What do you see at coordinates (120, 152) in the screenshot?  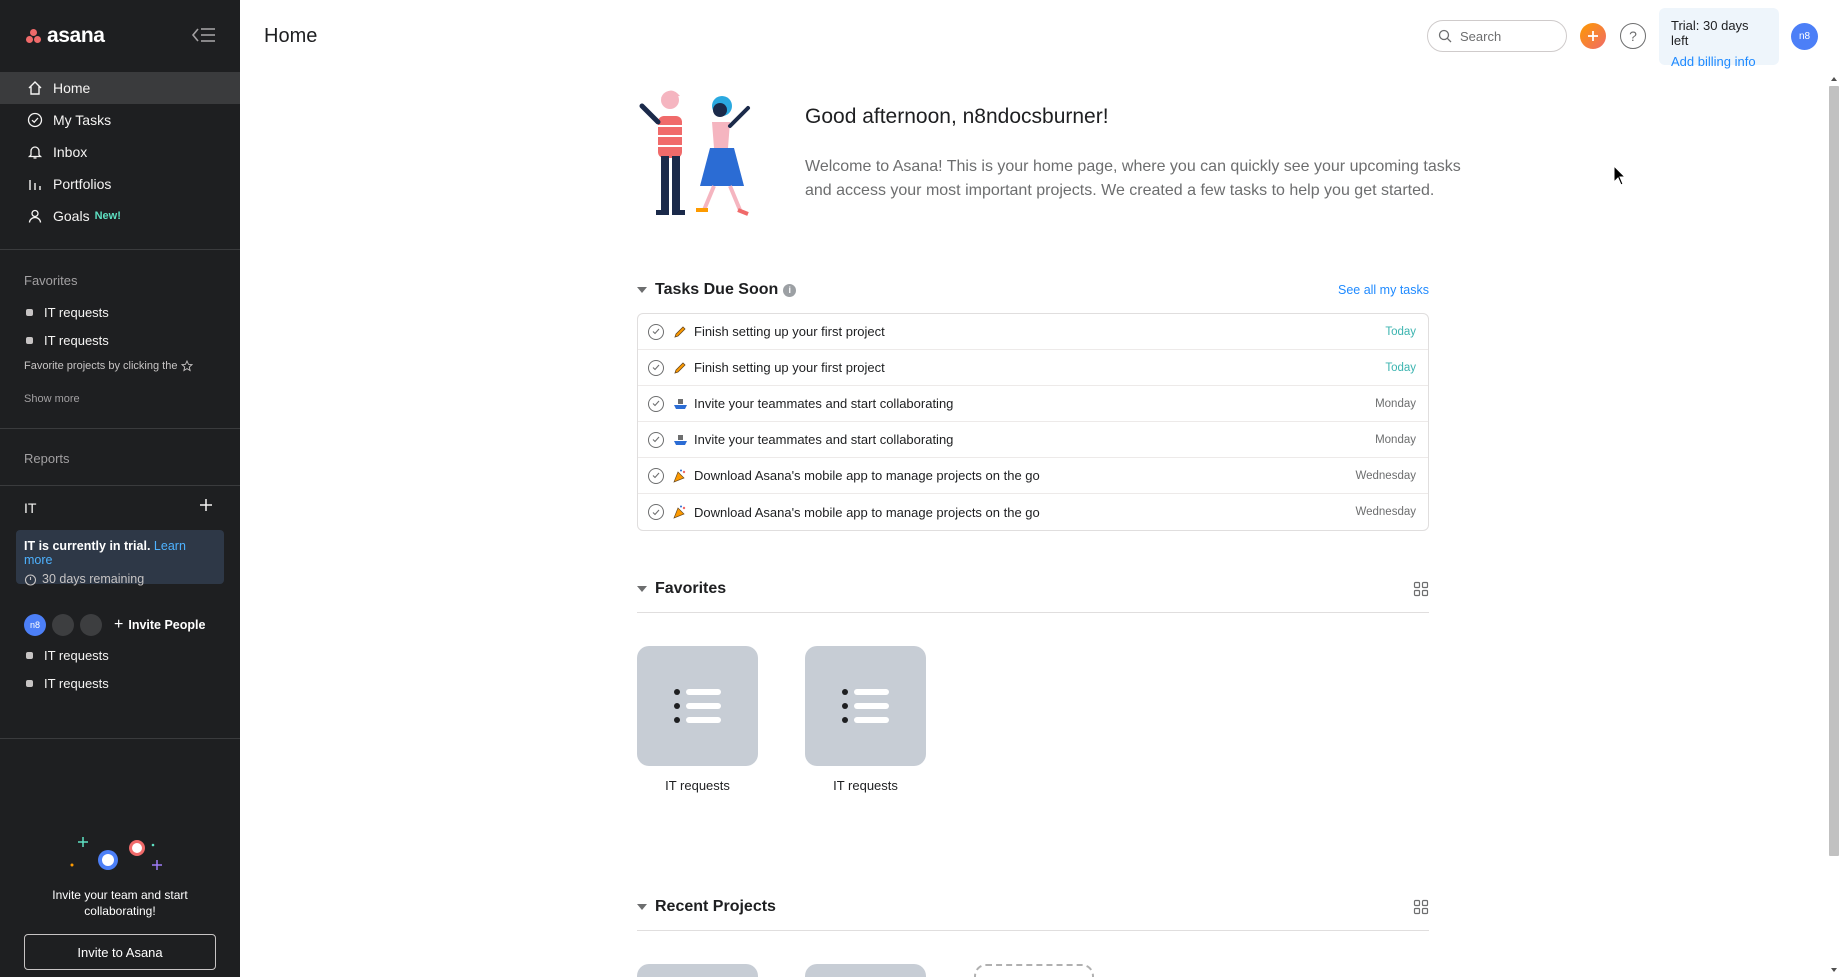 I see `sidebar-item-inbox: Inbox` at bounding box center [120, 152].